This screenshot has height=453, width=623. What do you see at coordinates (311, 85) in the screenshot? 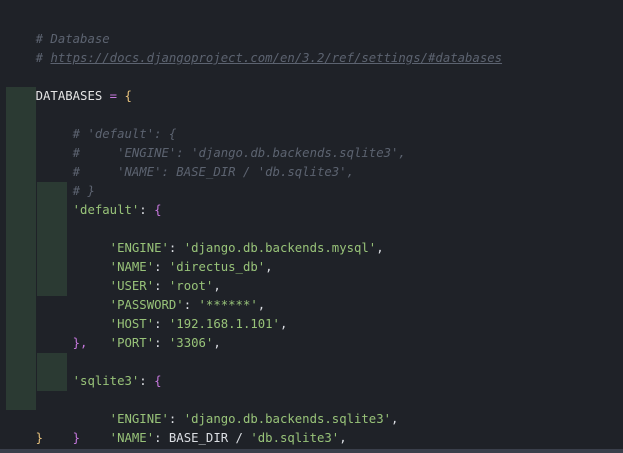
I see `code-line-4: DATABASES = {` at bounding box center [311, 85].